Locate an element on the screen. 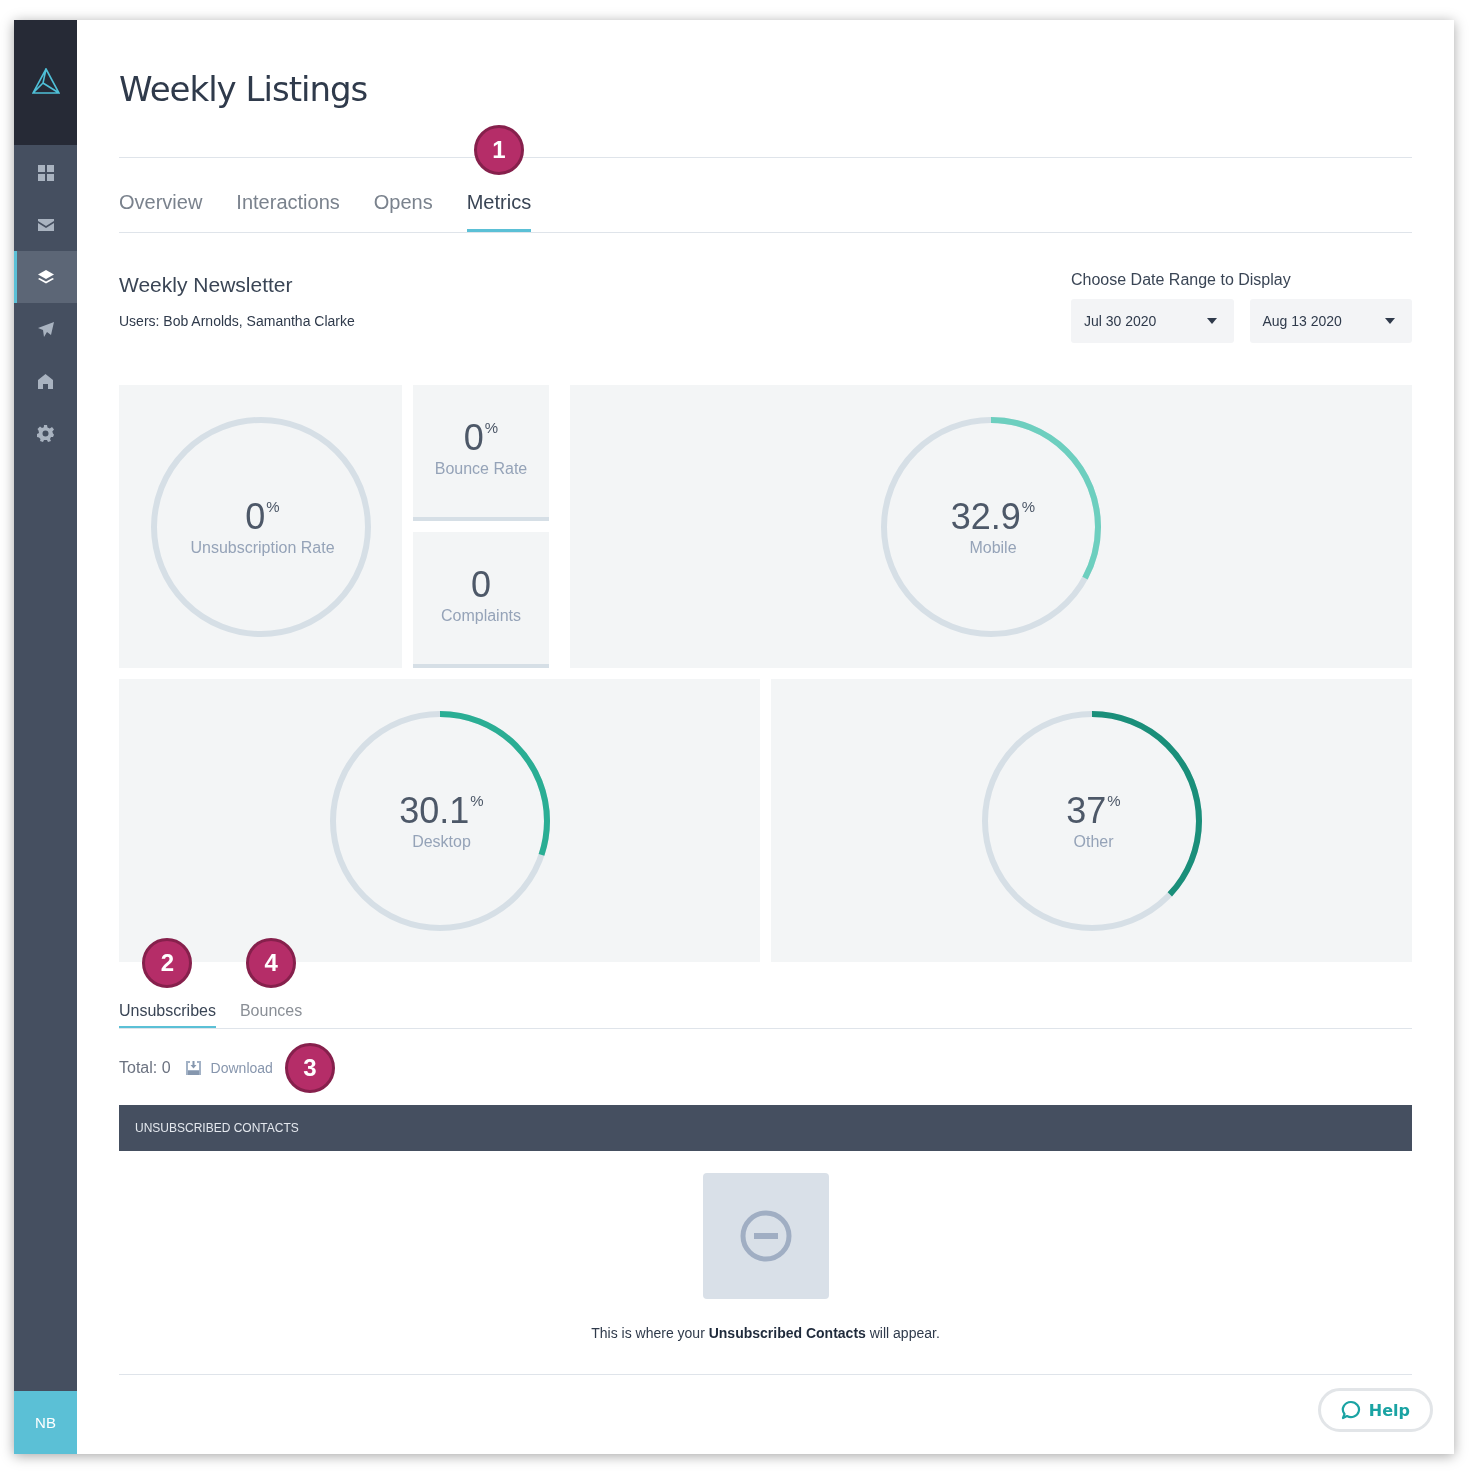  sidebar-item is located at coordinates (45, 277).